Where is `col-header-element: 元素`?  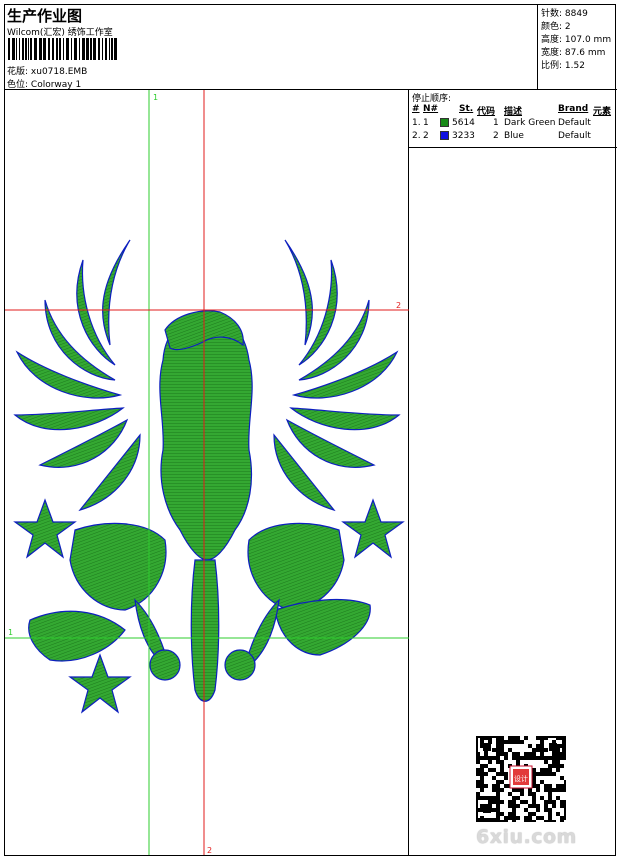 col-header-element: 元素 is located at coordinates (602, 112).